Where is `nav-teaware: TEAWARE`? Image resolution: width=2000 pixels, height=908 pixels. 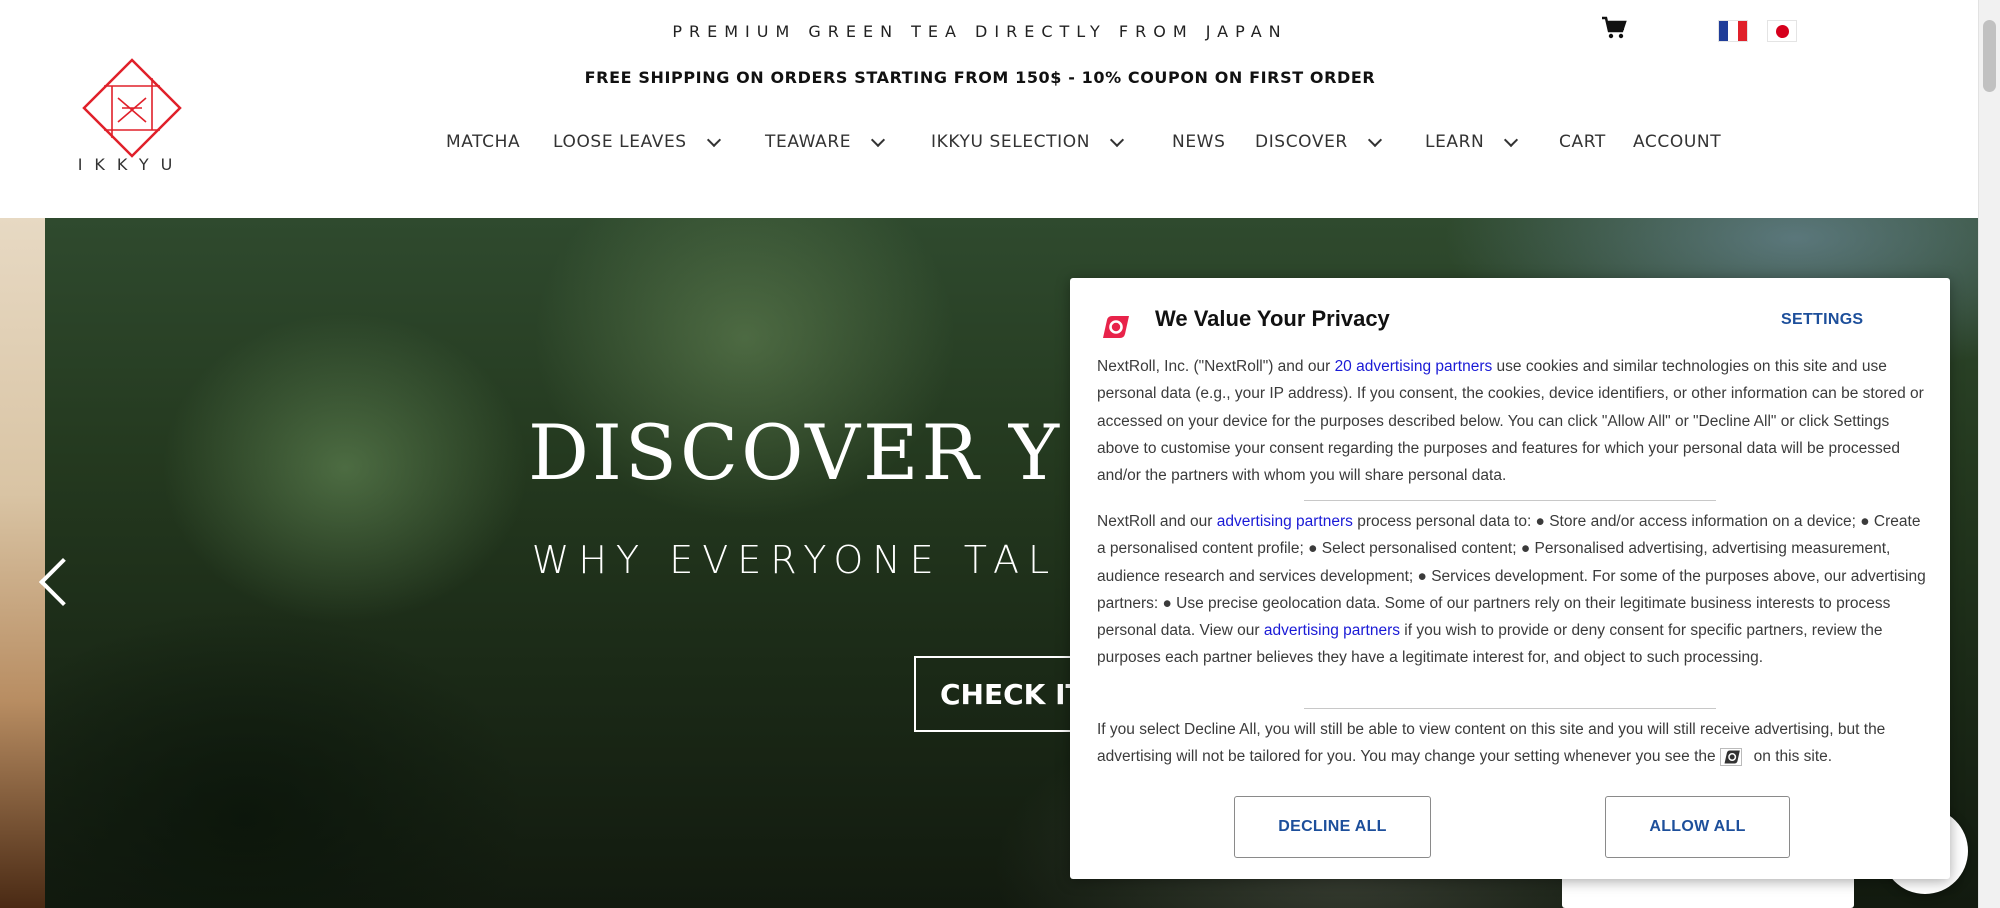
nav-teaware: TEAWARE is located at coordinates (825, 142).